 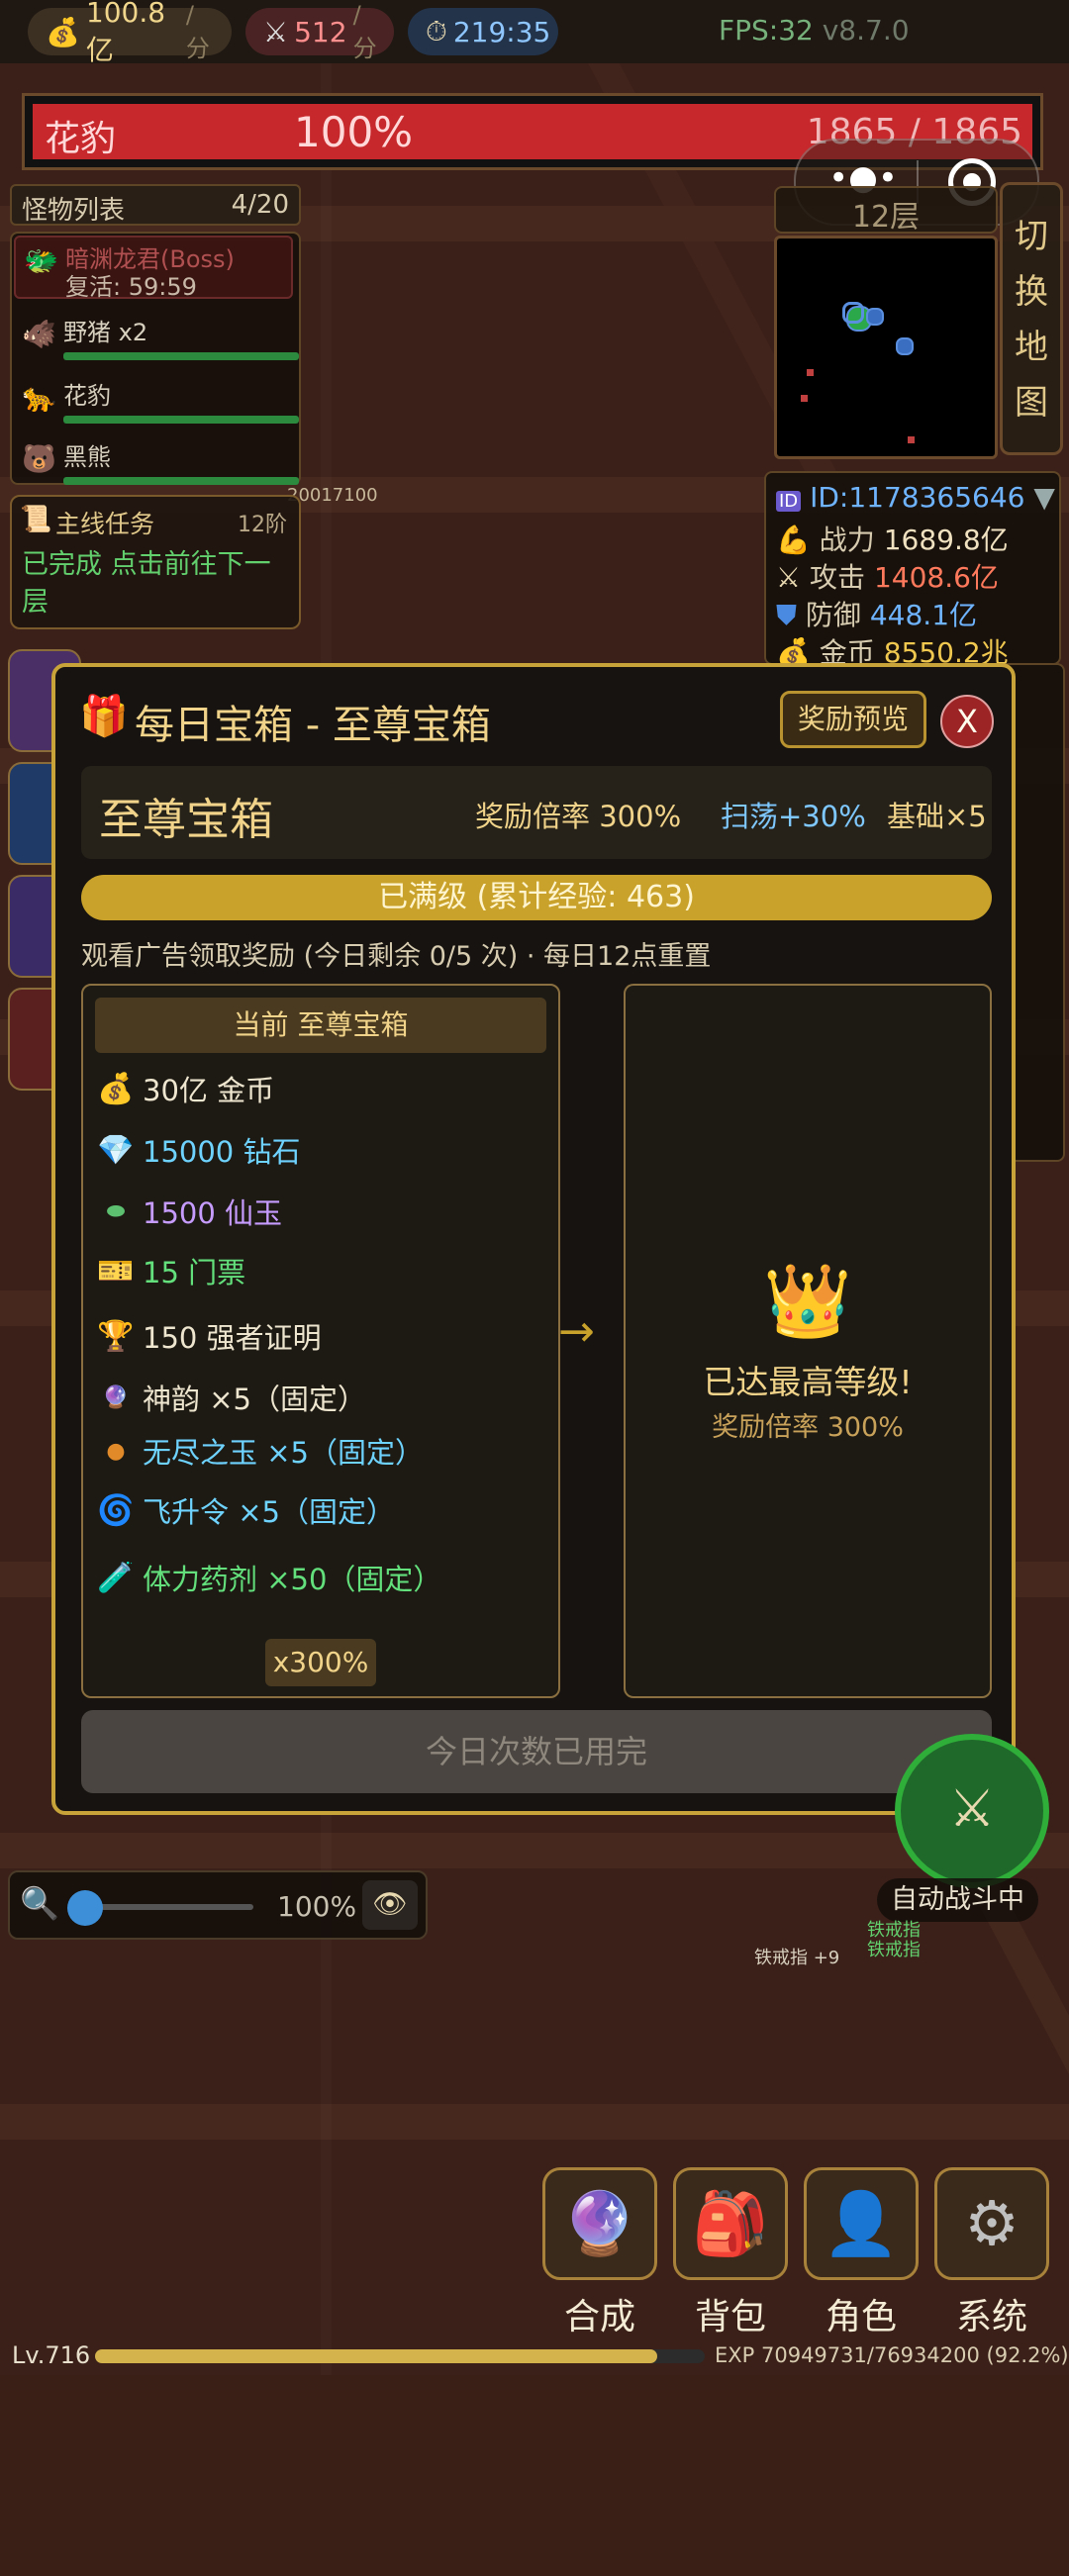 I want to click on gold-rate: 100.8亿, so click(x=125, y=33).